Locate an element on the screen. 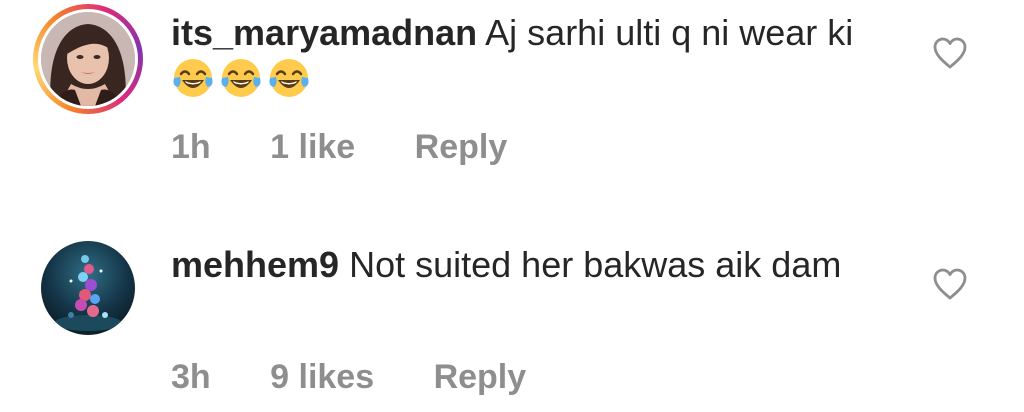  comment-timestamp: 1h is located at coordinates (191, 147).